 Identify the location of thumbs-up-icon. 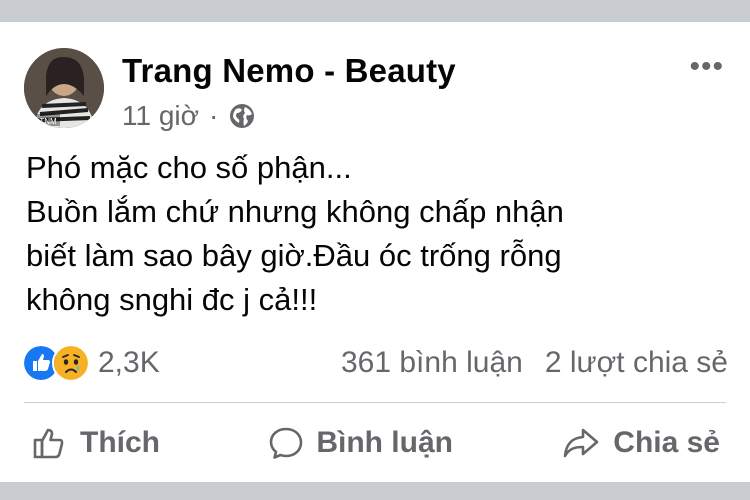
(48, 443).